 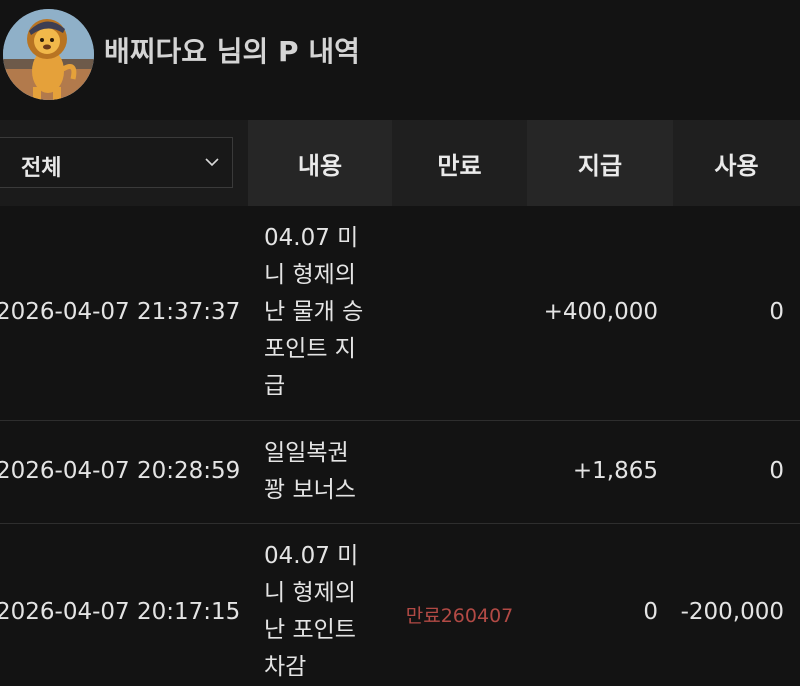 What do you see at coordinates (41, 168) in the screenshot?
I see `filter-selected-label: 전체` at bounding box center [41, 168].